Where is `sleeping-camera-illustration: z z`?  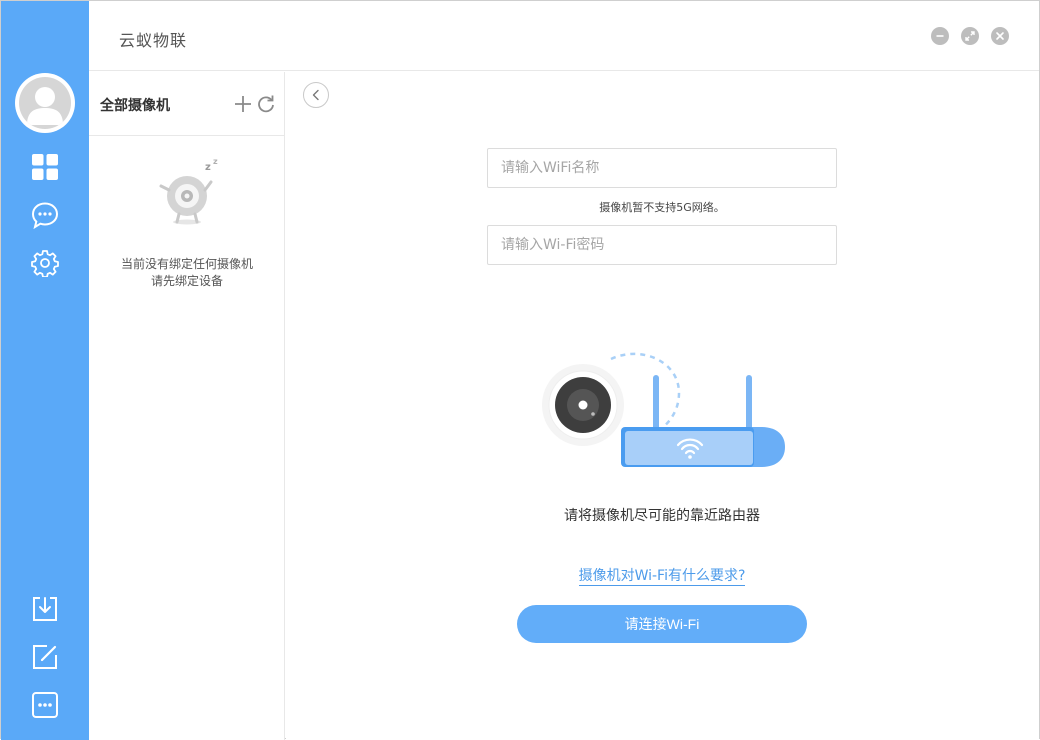 sleeping-camera-illustration: z z is located at coordinates (192, 192).